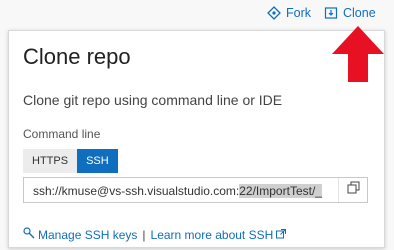 The image size is (394, 250). I want to click on clone-url-unselected: ssh://kmuse@vs-ssh.visualstudio.com:, so click(136, 191).